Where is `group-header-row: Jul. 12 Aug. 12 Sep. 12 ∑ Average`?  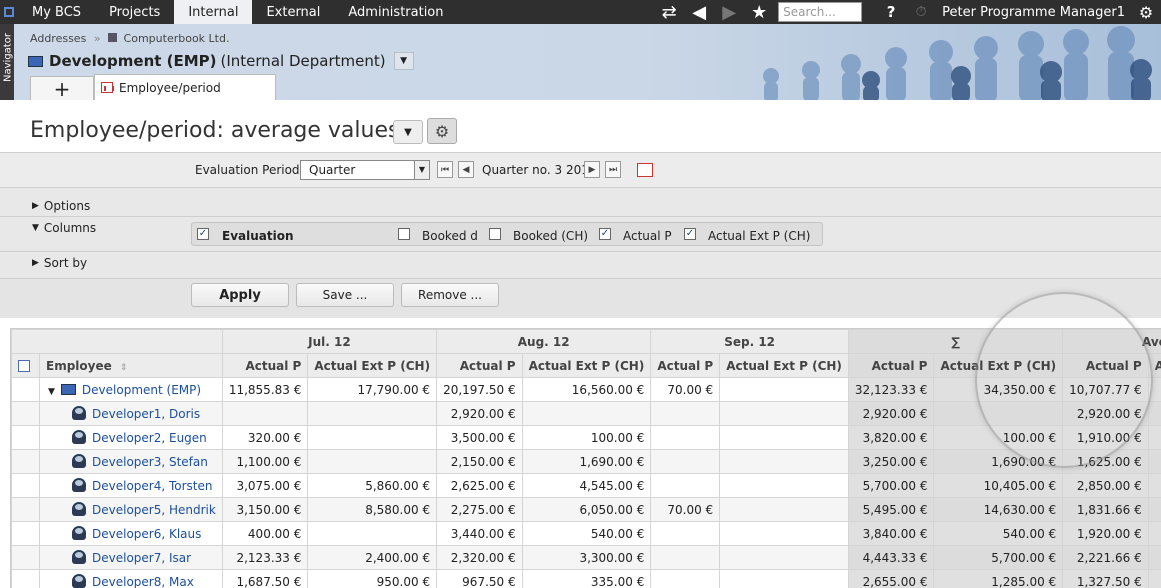
group-header-row: Jul. 12 Aug. 12 Sep. 12 ∑ Average is located at coordinates (586, 341).